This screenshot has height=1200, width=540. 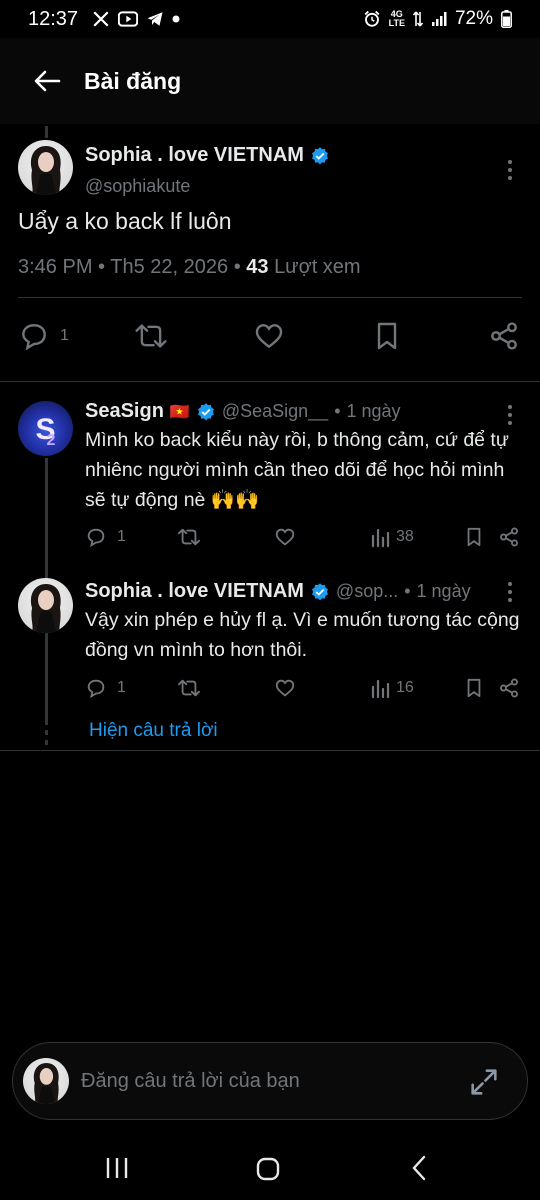 I want to click on notification-dot-icon, so click(x=176, y=19).